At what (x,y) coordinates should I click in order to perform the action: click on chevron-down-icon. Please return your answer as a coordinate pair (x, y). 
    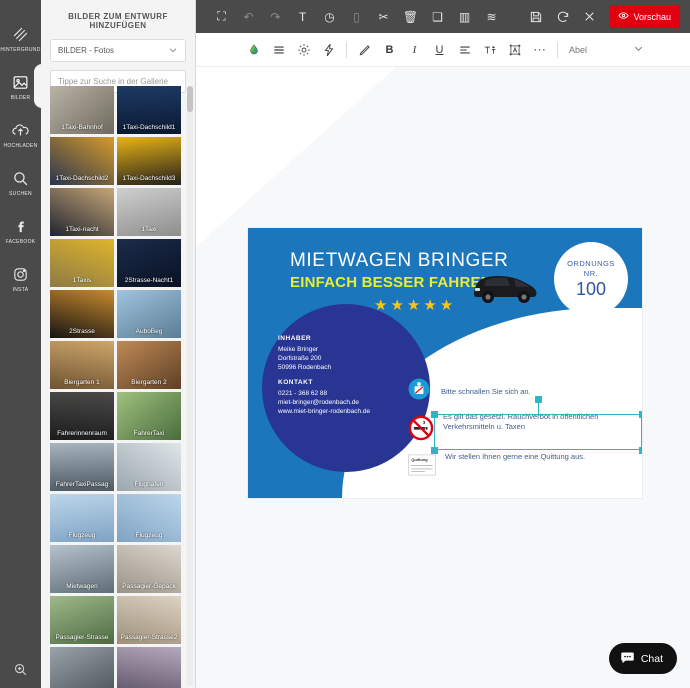
    Looking at the image, I should click on (638, 50).